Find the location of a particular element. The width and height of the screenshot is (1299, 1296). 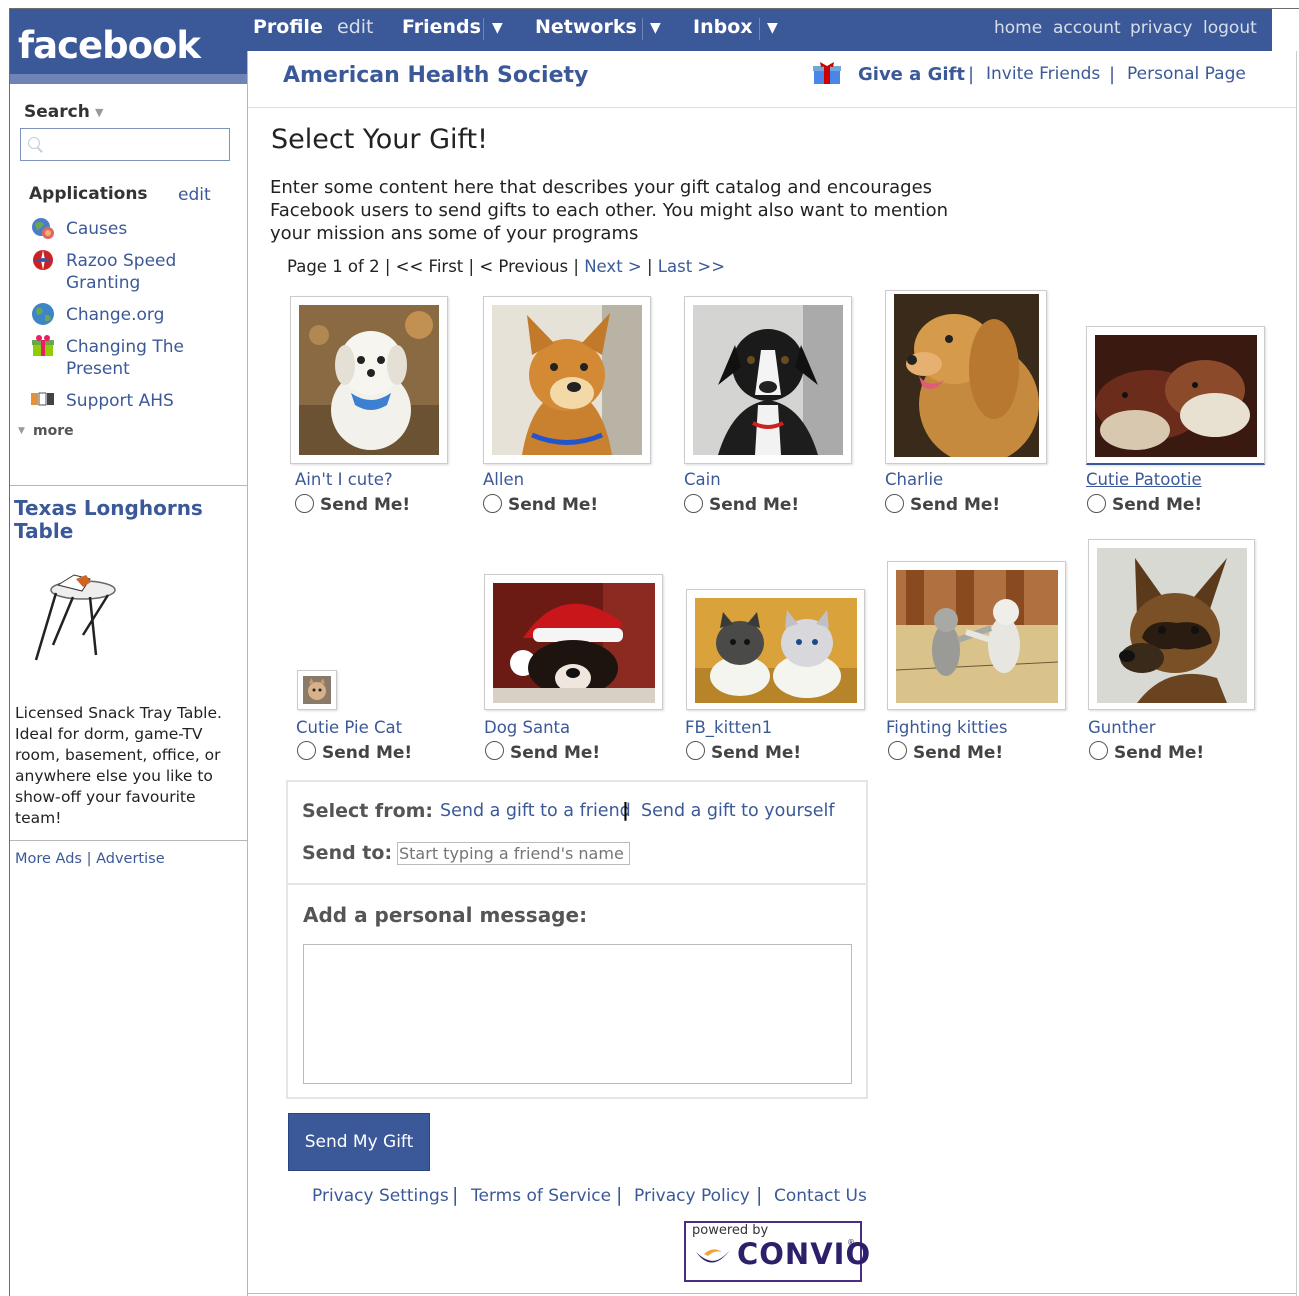

networks-dropdown-icon: ▼ is located at coordinates (655, 28).